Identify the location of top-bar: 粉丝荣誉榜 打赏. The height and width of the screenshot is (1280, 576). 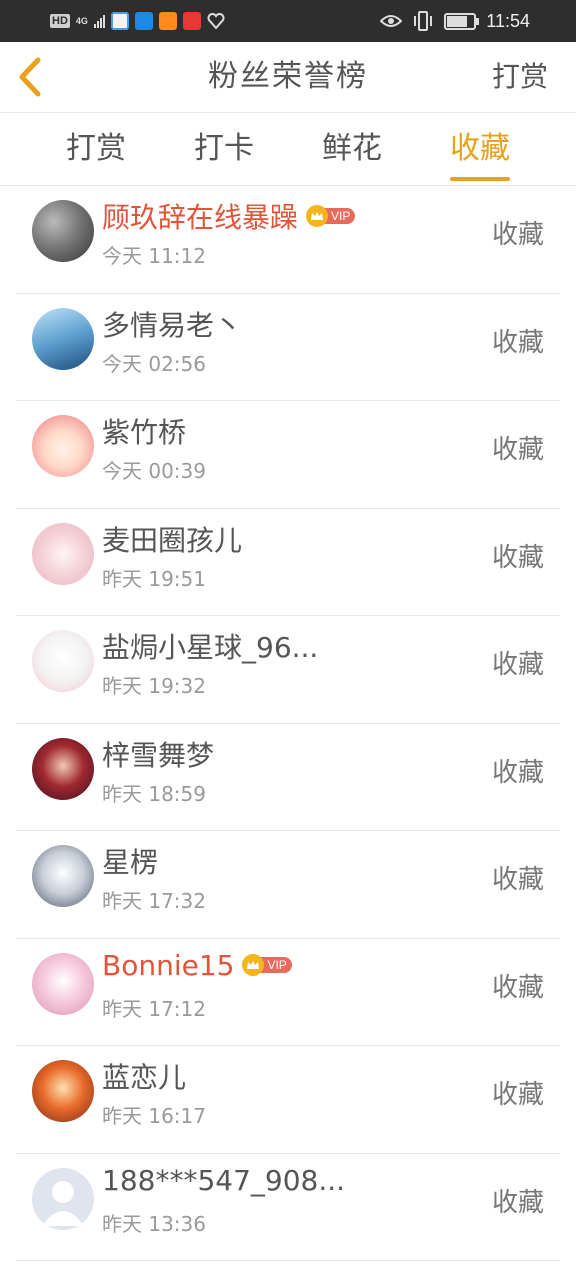
(288, 77).